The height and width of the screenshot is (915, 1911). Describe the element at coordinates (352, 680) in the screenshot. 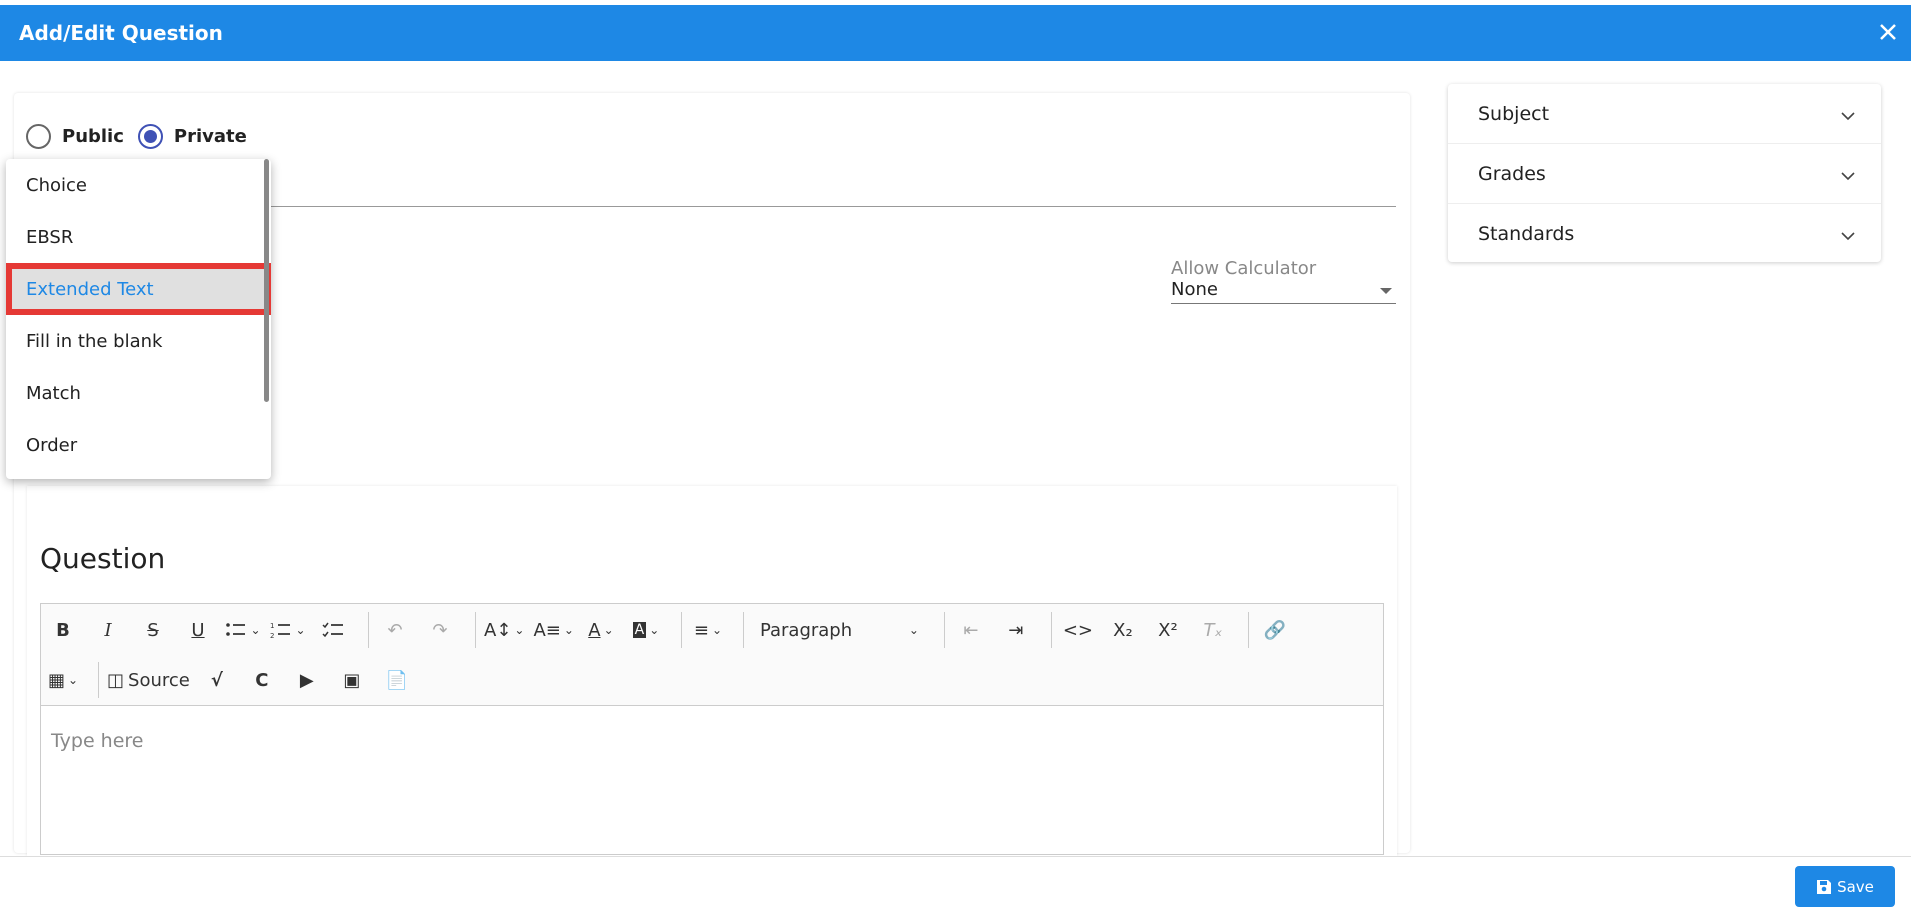

I see `insert-image-icon: ▣` at that location.